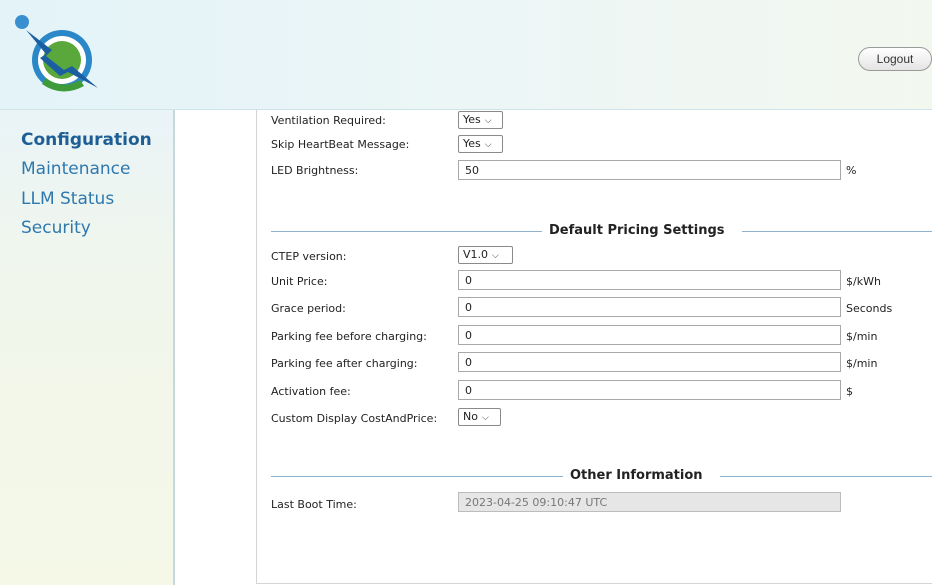 This screenshot has height=585, width=932. What do you see at coordinates (354, 418) in the screenshot?
I see `custom-display-label: Custom Display CostAndPrice:` at bounding box center [354, 418].